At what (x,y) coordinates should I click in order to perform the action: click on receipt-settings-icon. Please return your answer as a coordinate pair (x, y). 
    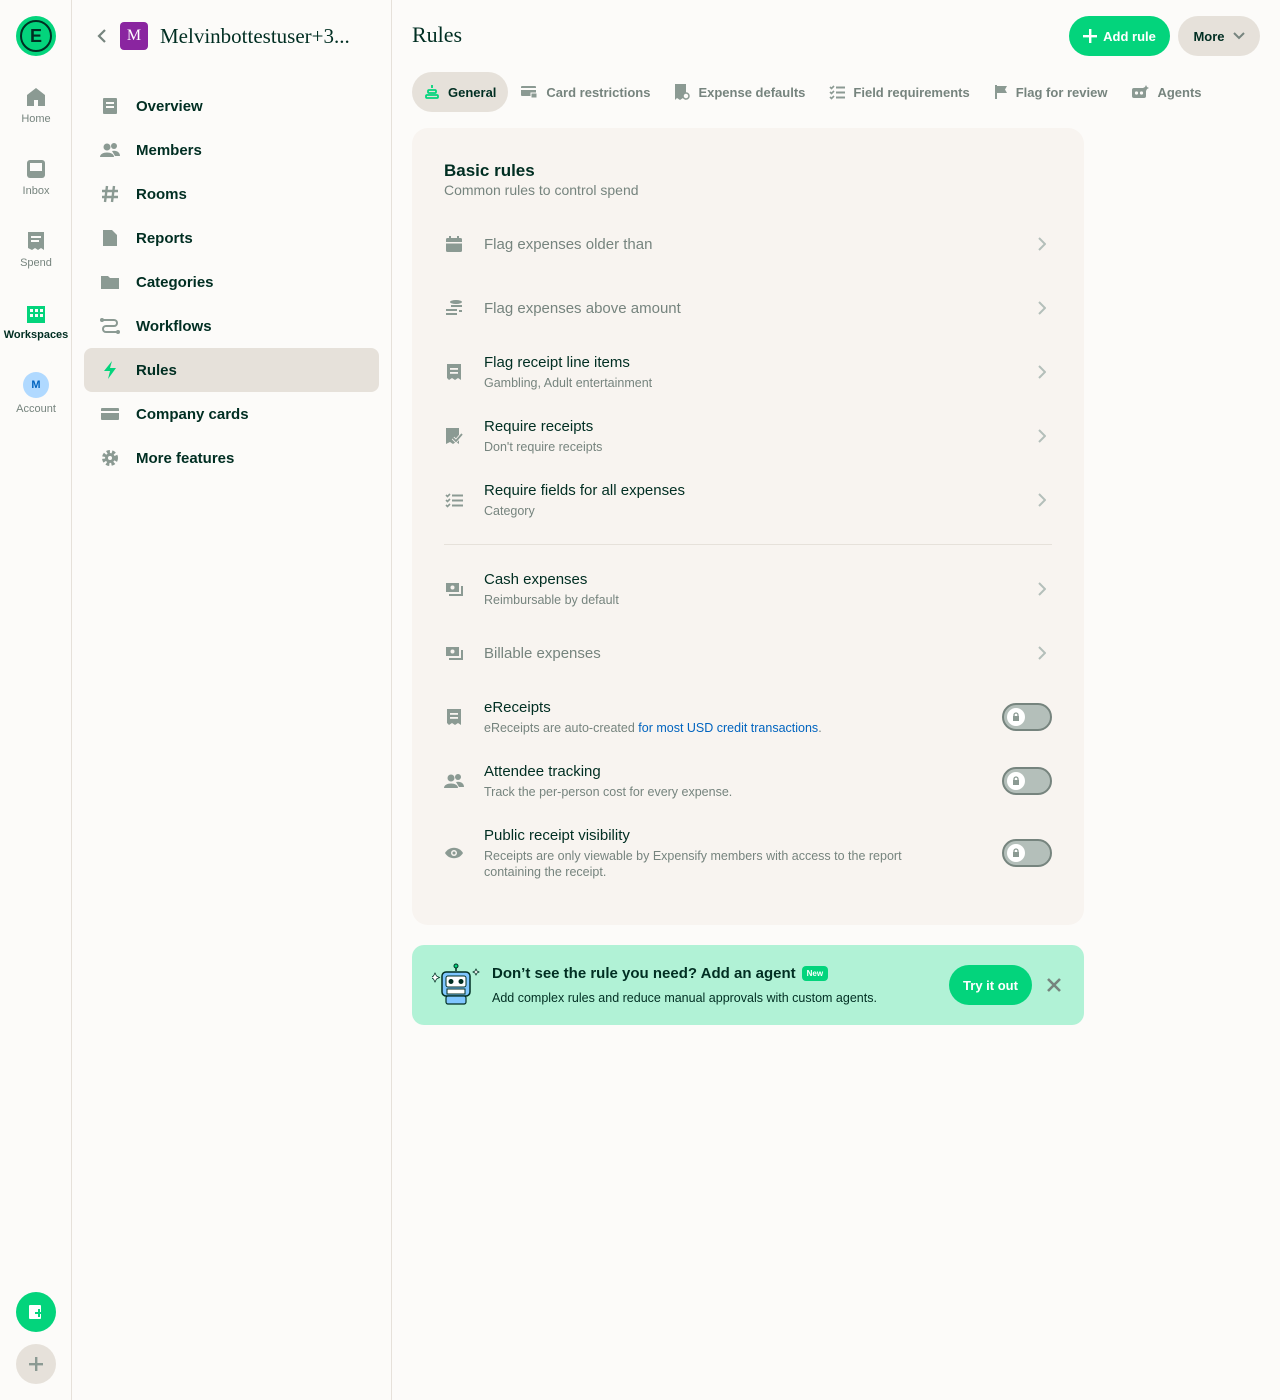
    Looking at the image, I should click on (683, 92).